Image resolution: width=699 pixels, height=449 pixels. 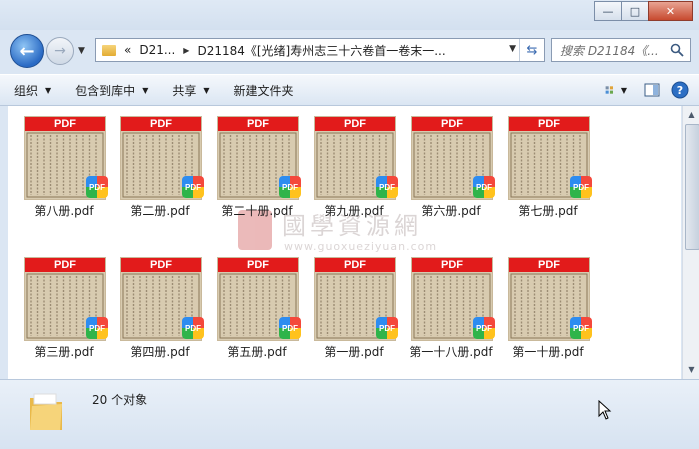 What do you see at coordinates (692, 187) in the screenshot?
I see `scrollbar-thumb` at bounding box center [692, 187].